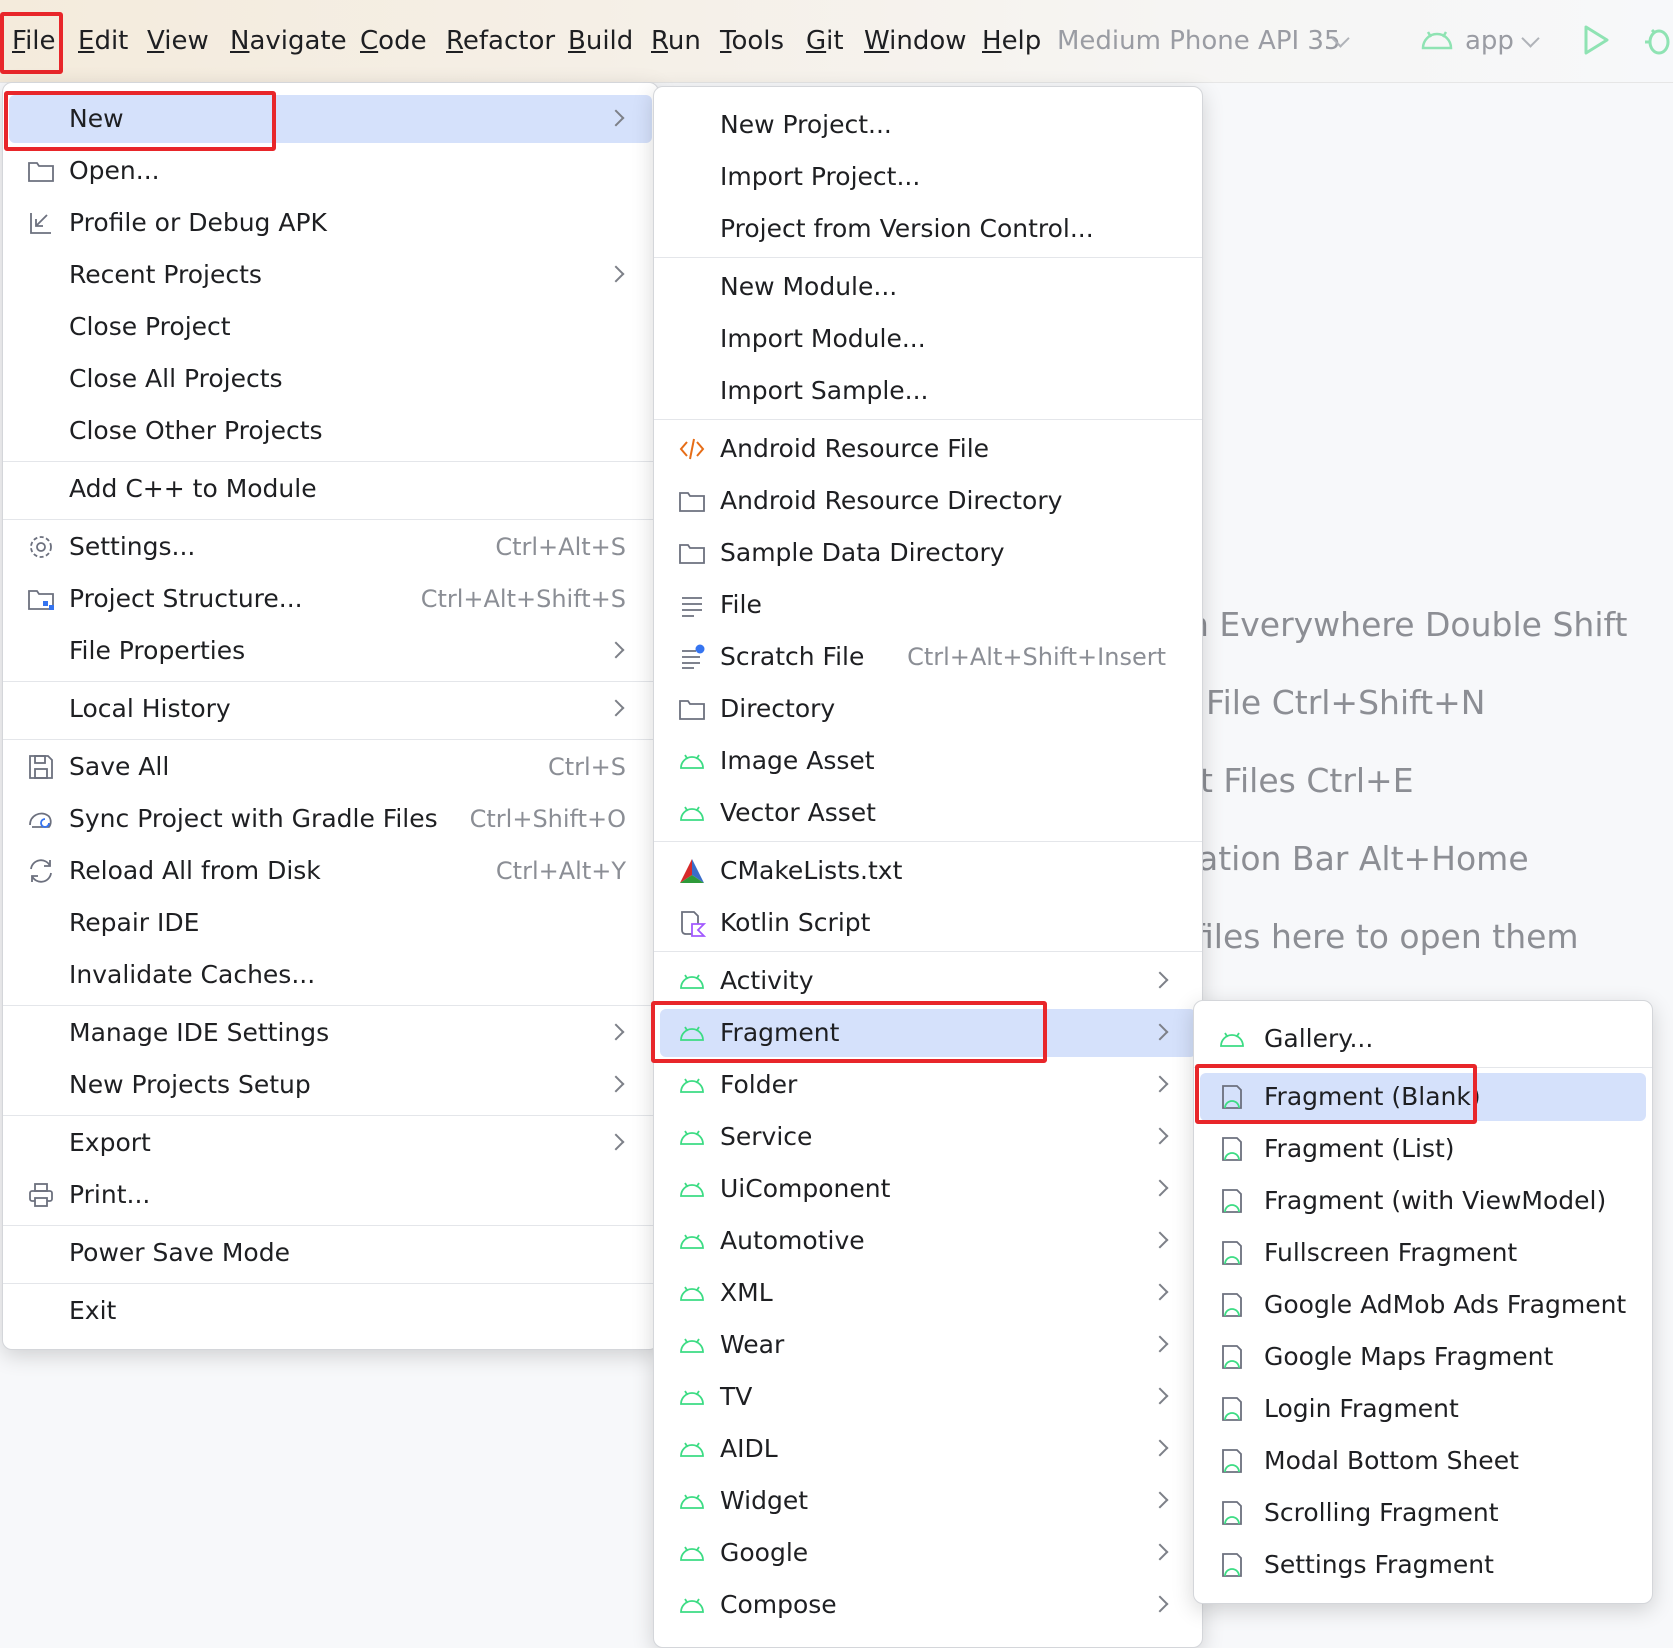 This screenshot has width=1673, height=1648. I want to click on menu-item-add-cpp: Add C++ to Module, so click(330, 489).